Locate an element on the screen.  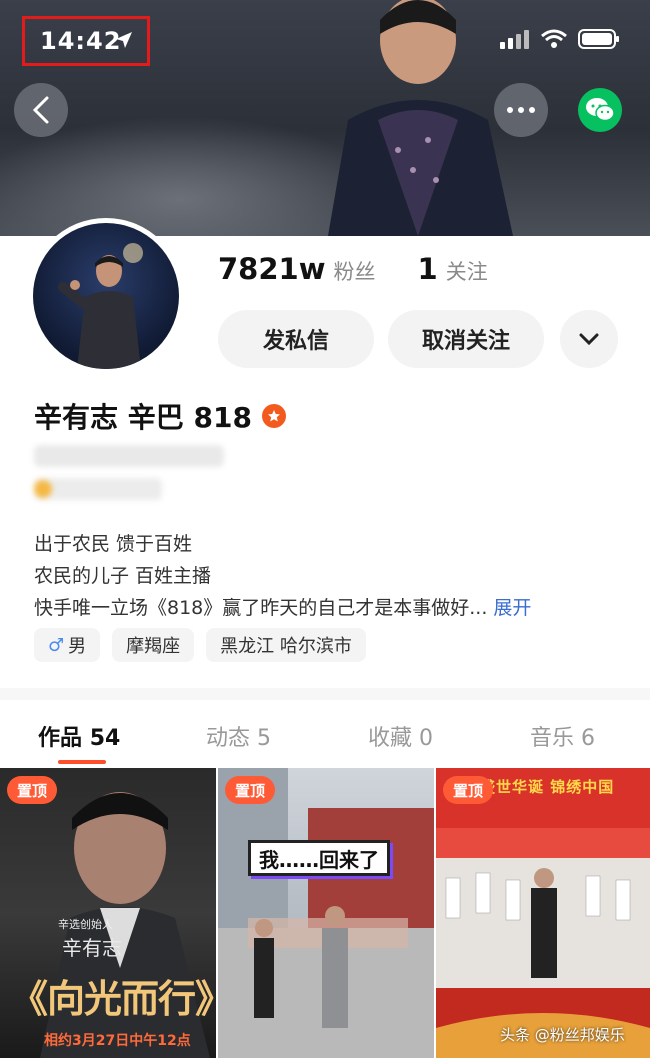
video-thumbnail-1: 置顶 辛选创始人 辛有志 《向光而行》 相约3月27日中午12点 is located at coordinates (108, 913).